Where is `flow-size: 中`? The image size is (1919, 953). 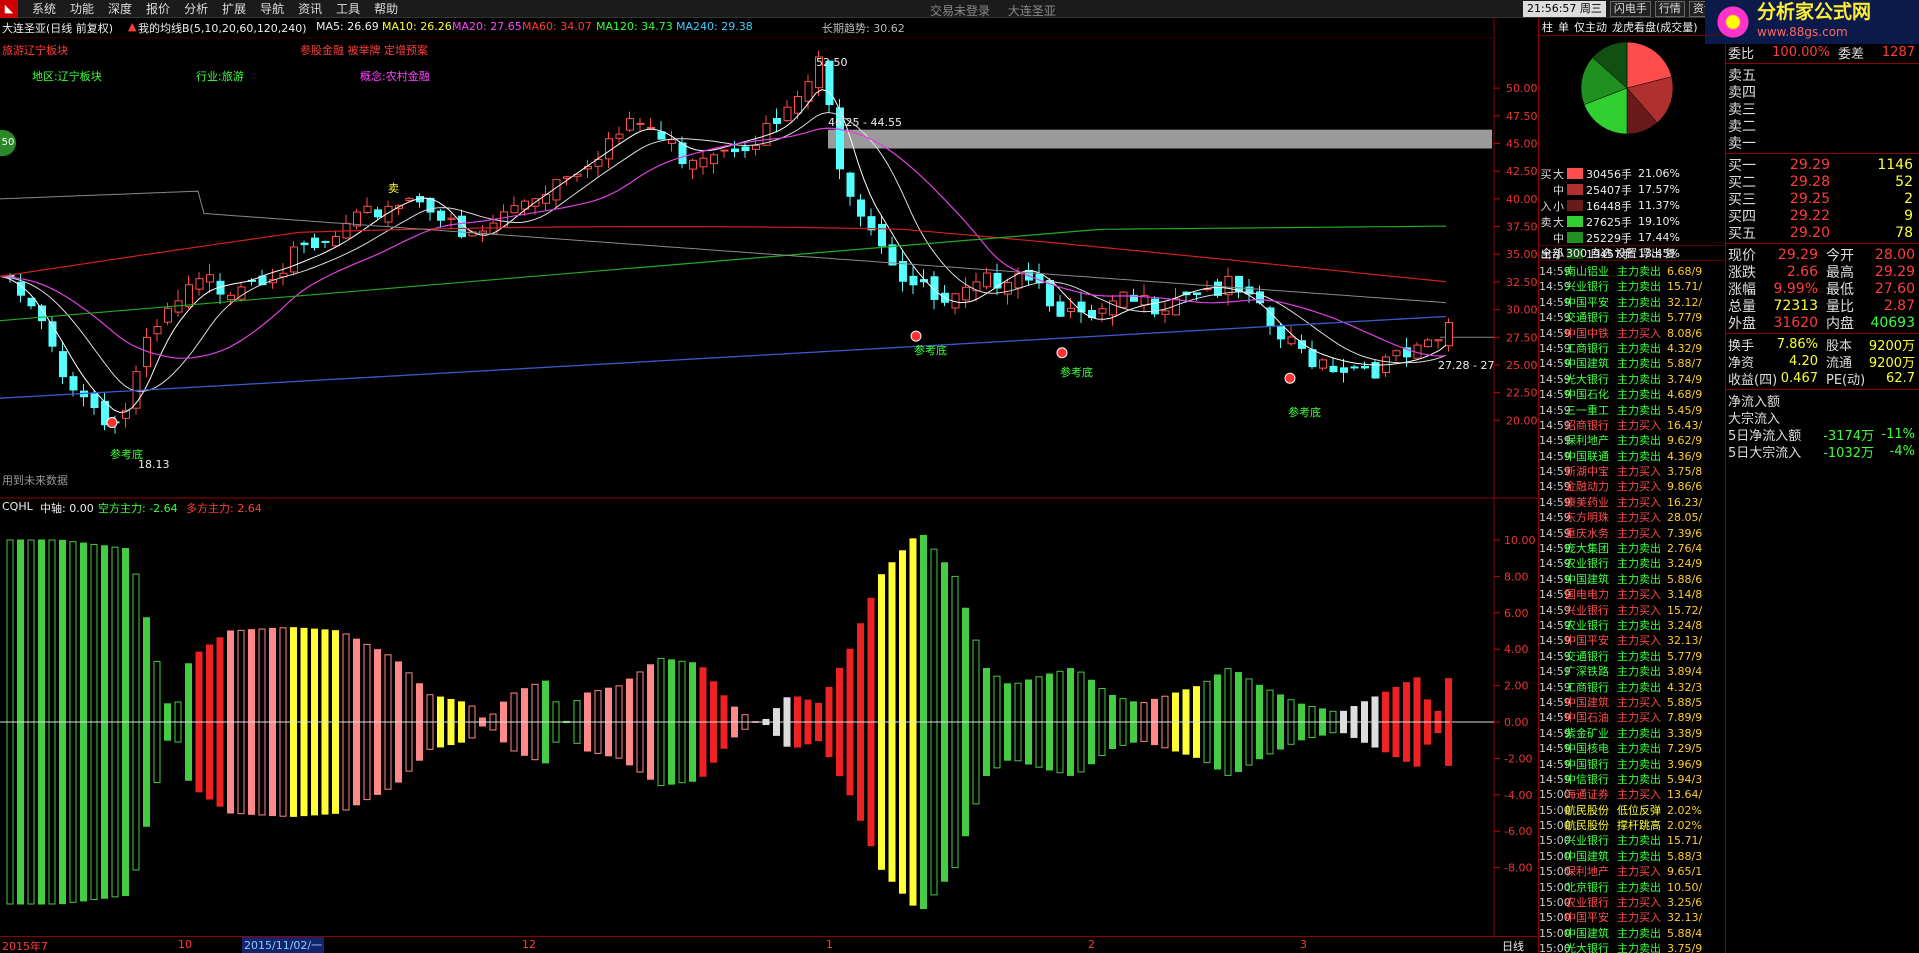
flow-size: 中 is located at coordinates (1558, 238).